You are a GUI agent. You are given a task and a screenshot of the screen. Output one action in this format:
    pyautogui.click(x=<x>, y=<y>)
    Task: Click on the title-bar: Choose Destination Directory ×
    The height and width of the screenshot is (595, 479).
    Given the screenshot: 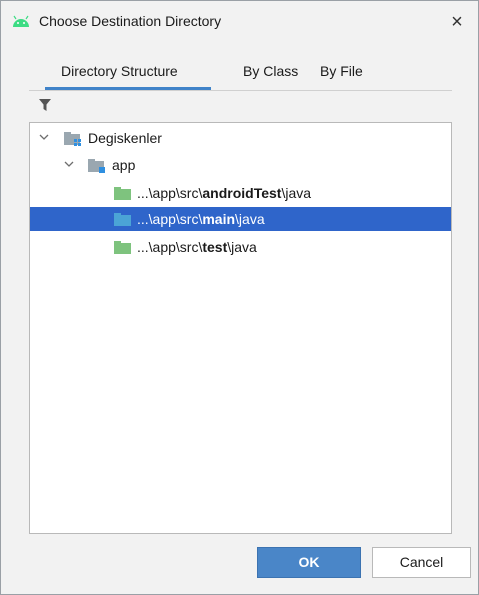 What is the action you would take?
    pyautogui.click(x=239, y=21)
    